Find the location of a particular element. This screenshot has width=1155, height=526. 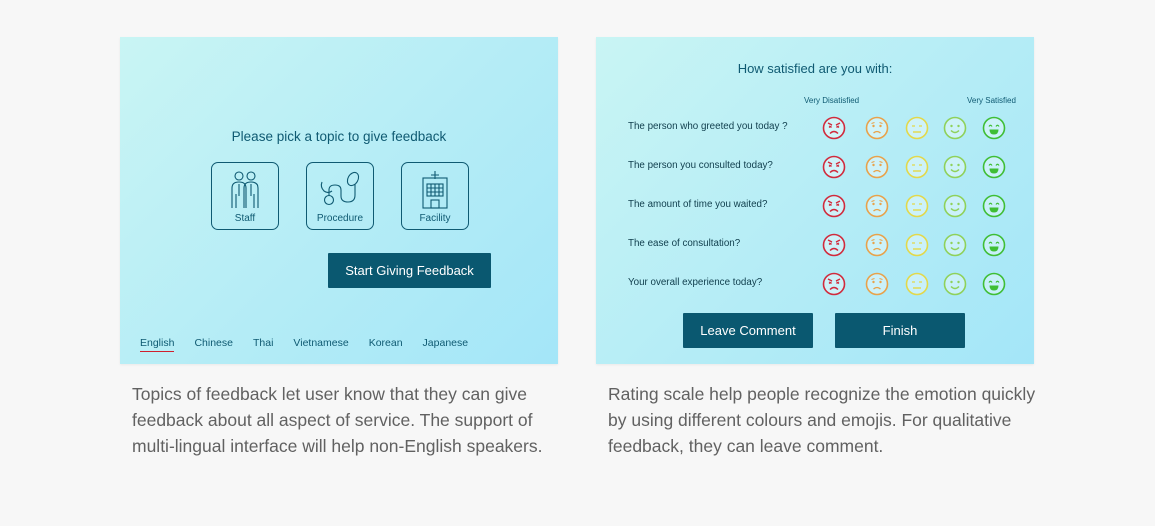

question-text: The person who greeted you today ? is located at coordinates (708, 126).